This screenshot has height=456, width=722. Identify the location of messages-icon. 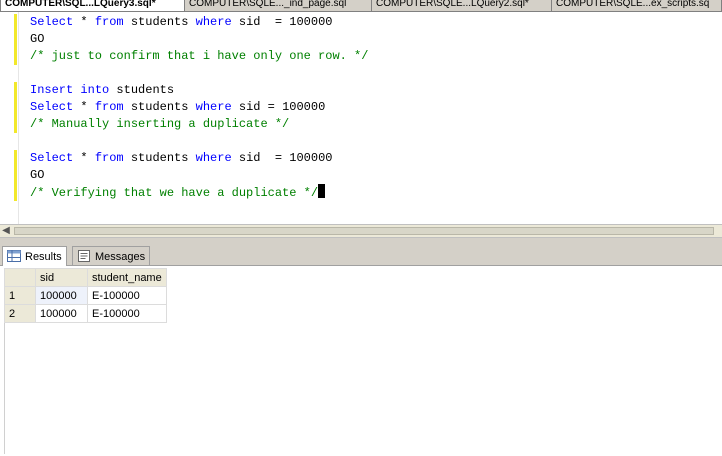
(84, 256).